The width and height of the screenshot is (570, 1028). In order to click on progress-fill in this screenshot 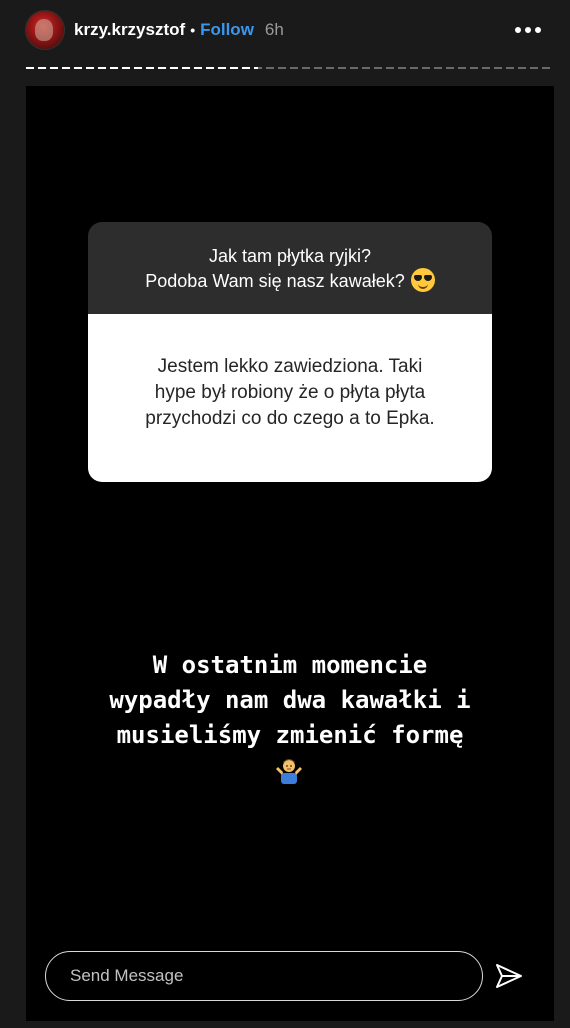, I will do `click(142, 68)`.